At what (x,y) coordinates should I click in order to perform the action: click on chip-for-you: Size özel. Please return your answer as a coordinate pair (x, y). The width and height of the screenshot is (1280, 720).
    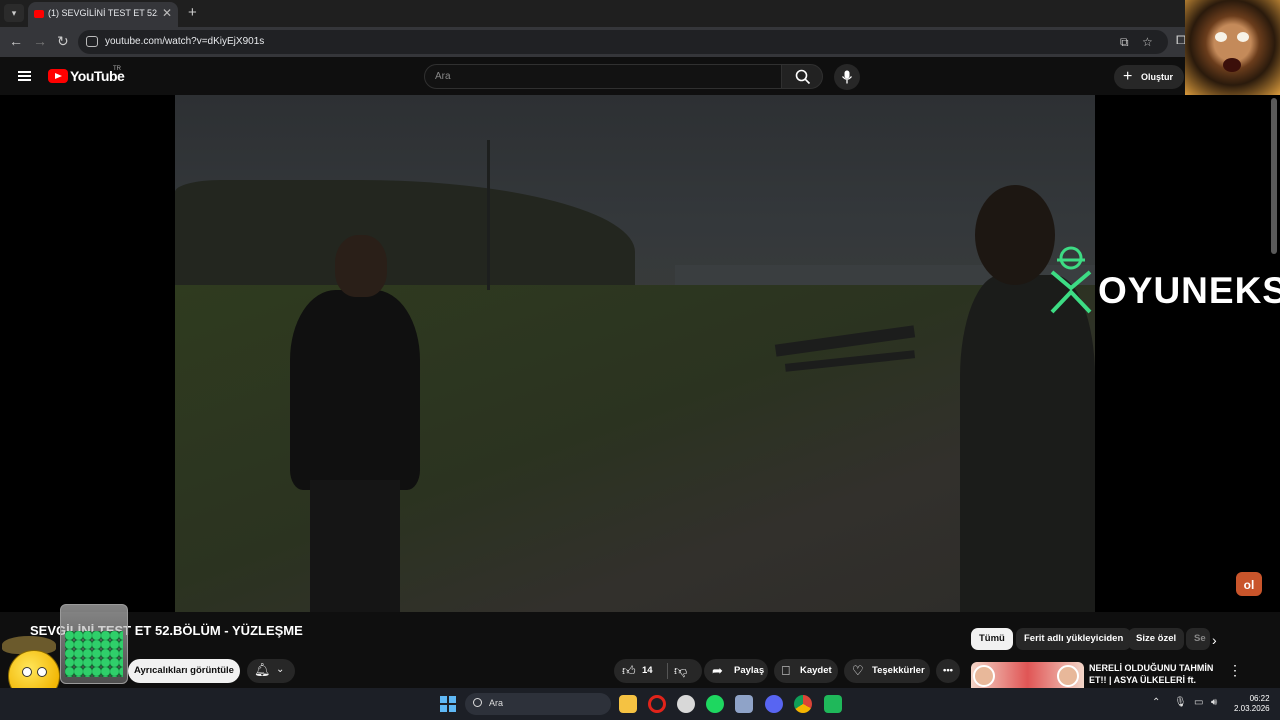
    Looking at the image, I should click on (1156, 639).